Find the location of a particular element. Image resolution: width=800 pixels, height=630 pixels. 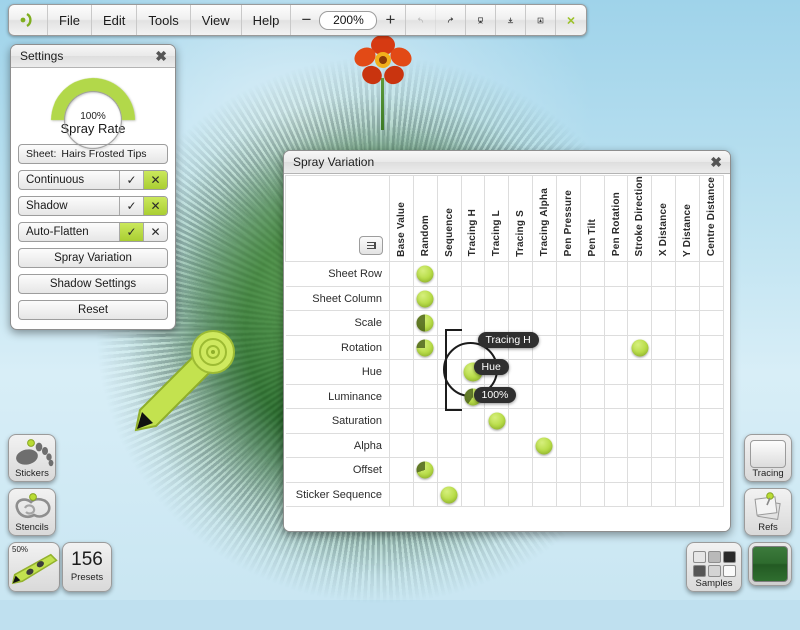

menu-file: File is located at coordinates (70, 20).